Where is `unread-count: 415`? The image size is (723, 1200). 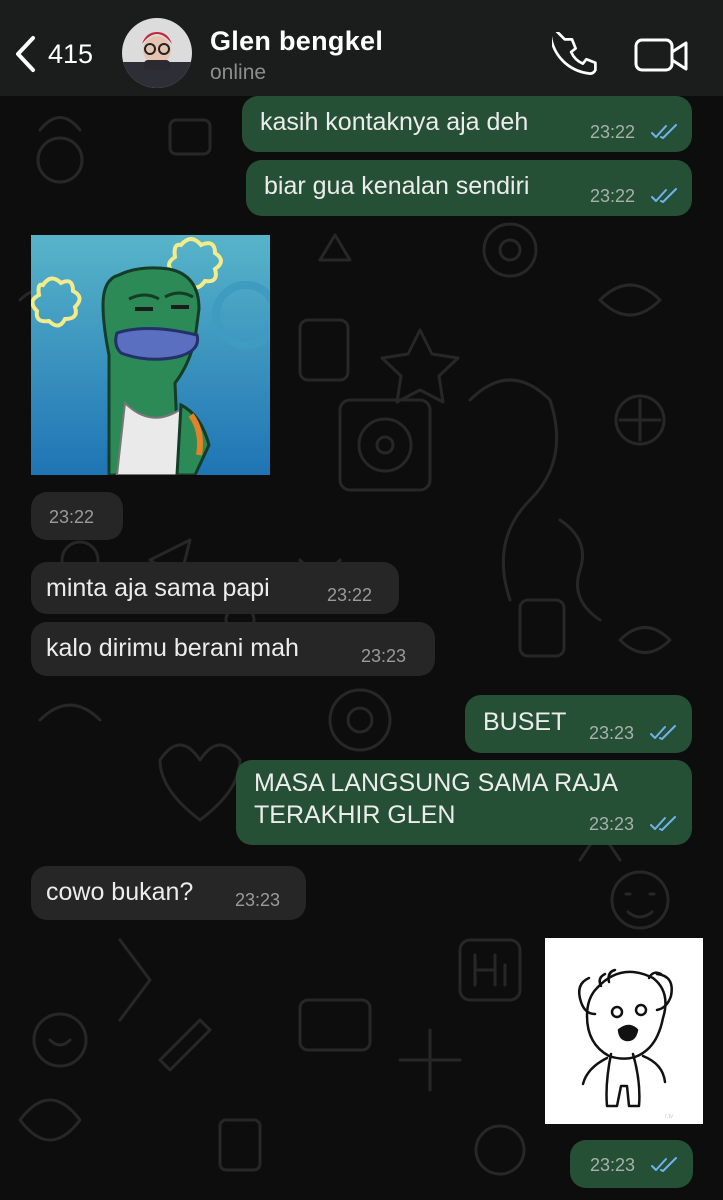 unread-count: 415 is located at coordinates (71, 53).